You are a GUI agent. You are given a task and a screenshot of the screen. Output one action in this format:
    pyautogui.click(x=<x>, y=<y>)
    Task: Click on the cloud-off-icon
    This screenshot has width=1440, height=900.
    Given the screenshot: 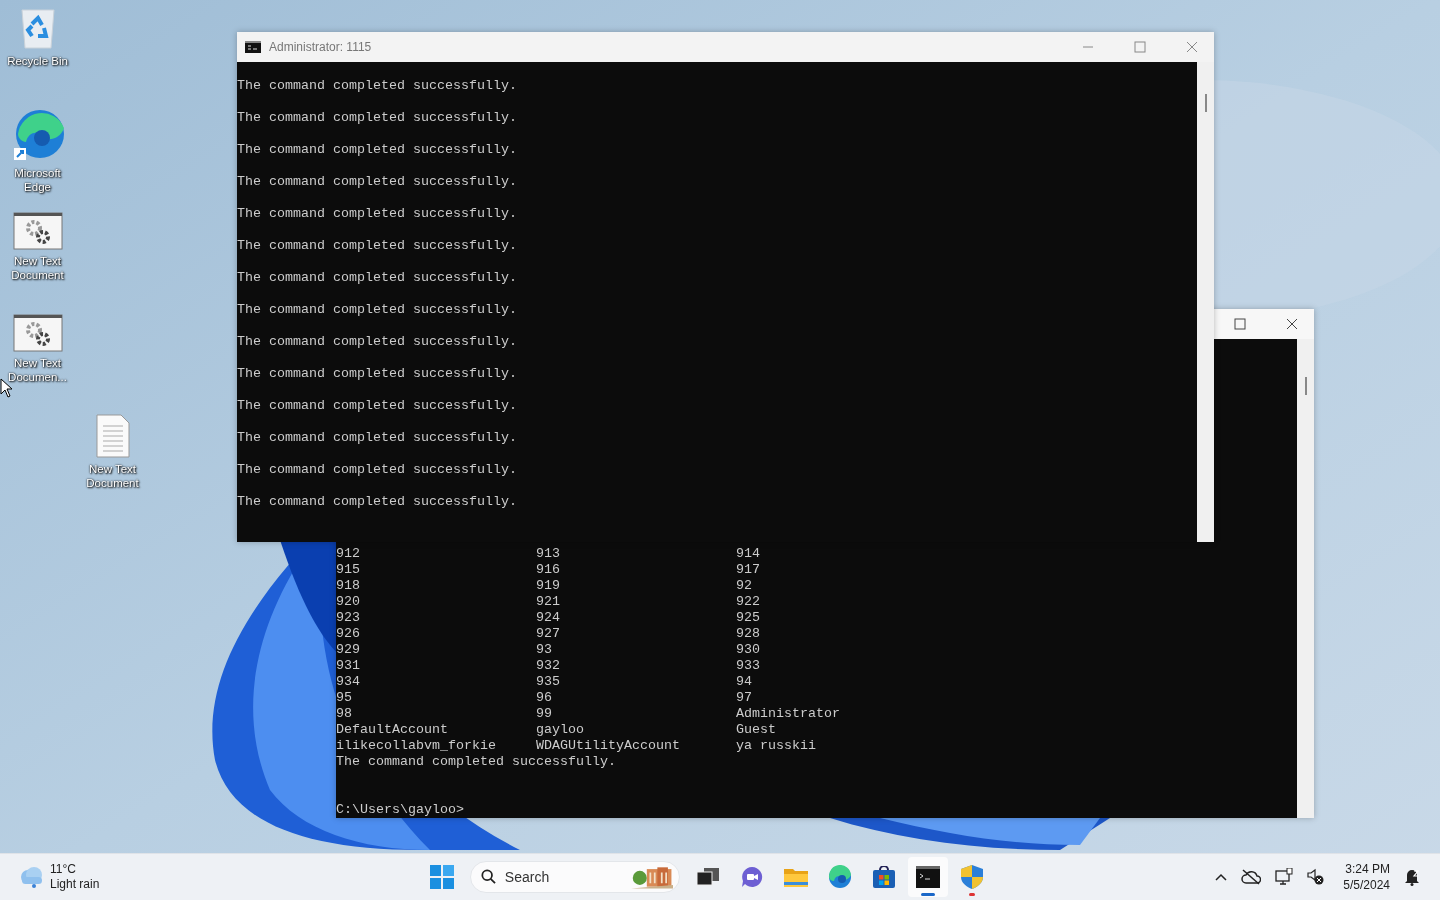 What is the action you would take?
    pyautogui.click(x=1251, y=877)
    